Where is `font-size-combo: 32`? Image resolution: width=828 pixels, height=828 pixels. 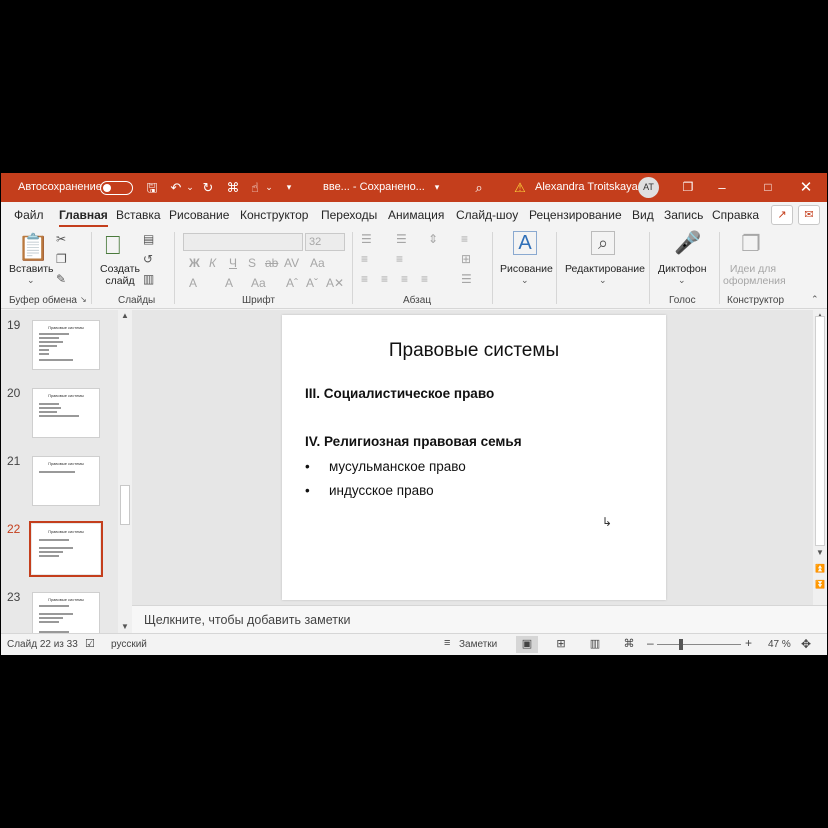
font-size-combo: 32 is located at coordinates (325, 242).